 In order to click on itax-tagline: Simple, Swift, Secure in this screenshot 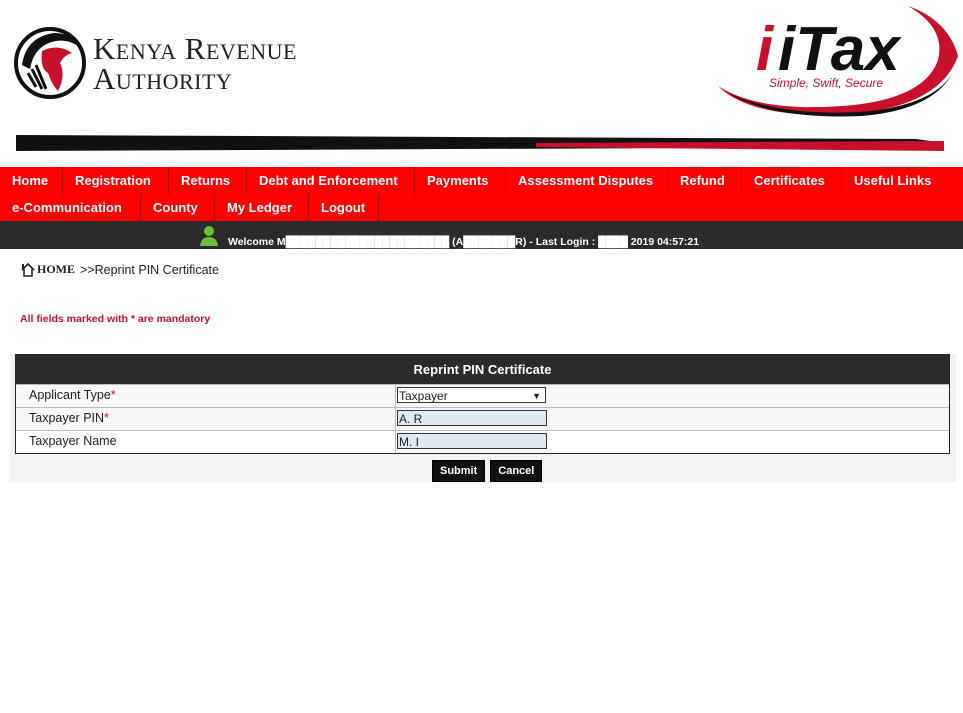, I will do `click(826, 83)`.